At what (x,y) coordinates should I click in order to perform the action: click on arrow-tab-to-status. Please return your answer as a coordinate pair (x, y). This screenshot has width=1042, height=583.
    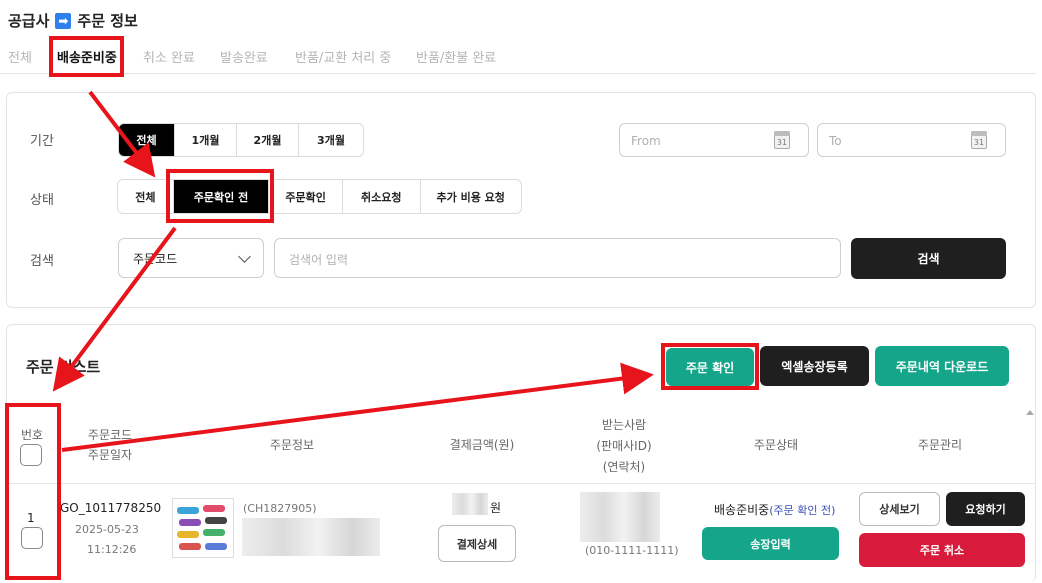
    Looking at the image, I should click on (122, 134).